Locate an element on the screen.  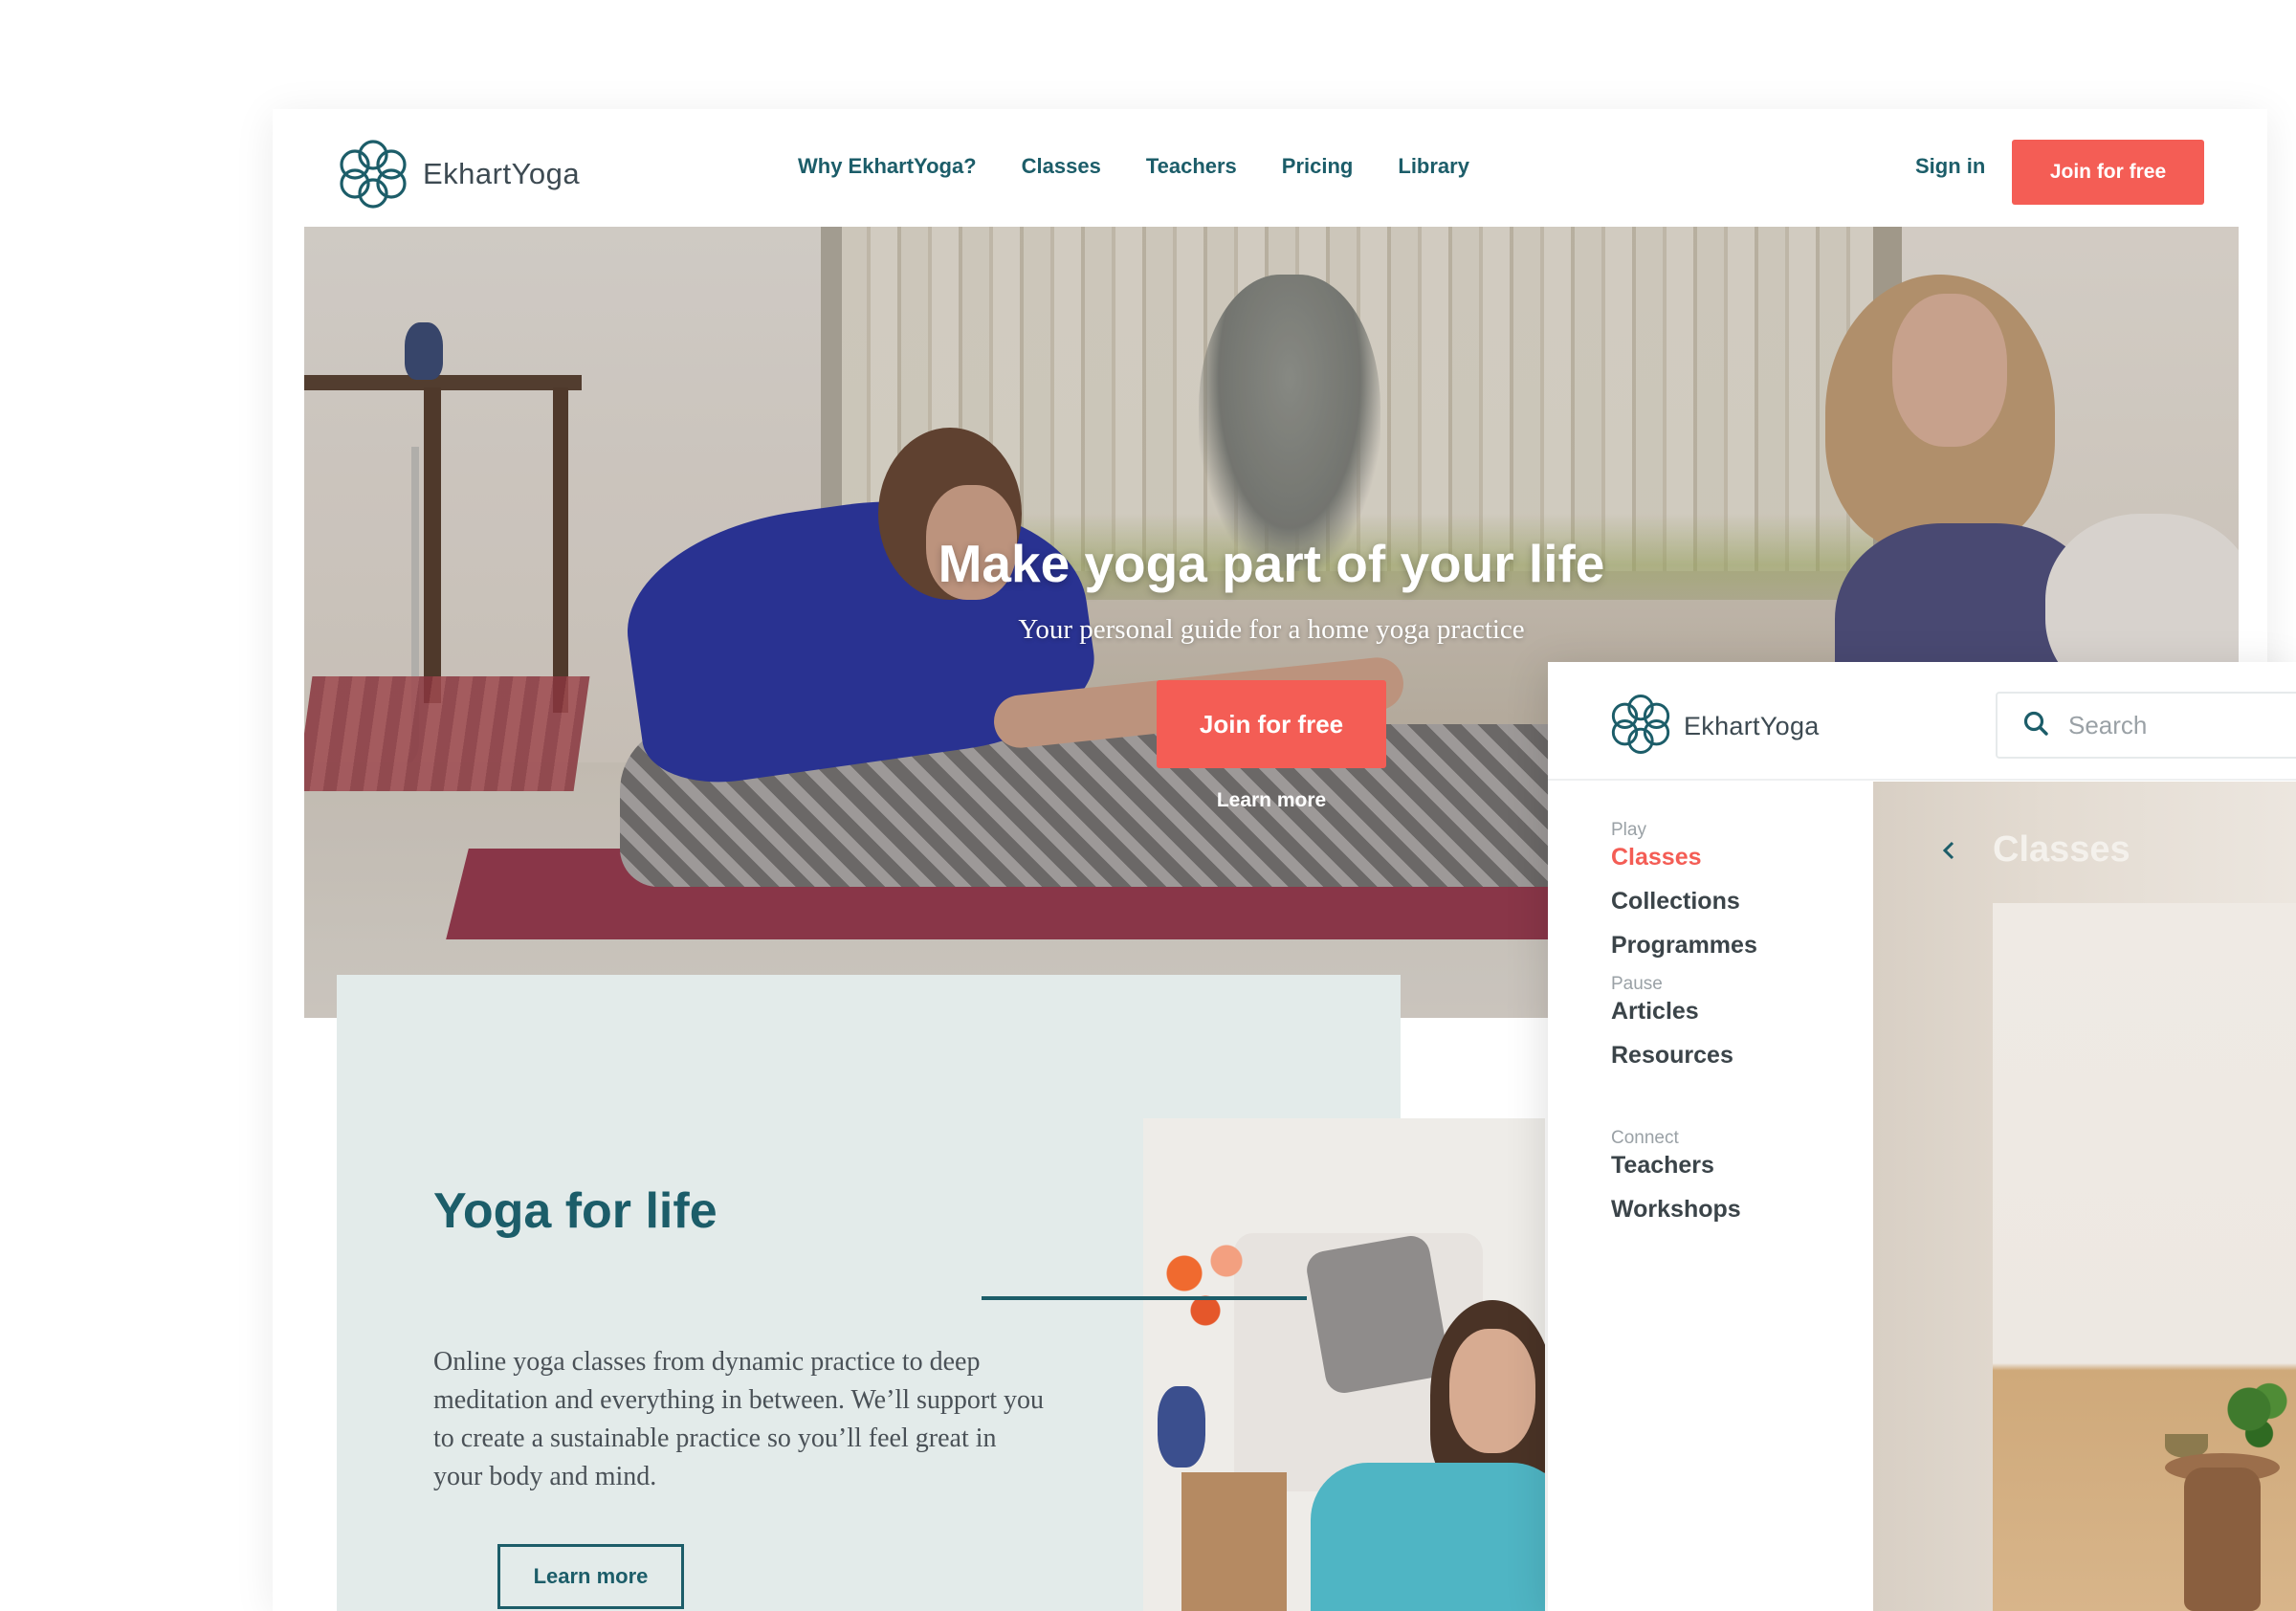
chevron-left-icon is located at coordinates (1948, 854).